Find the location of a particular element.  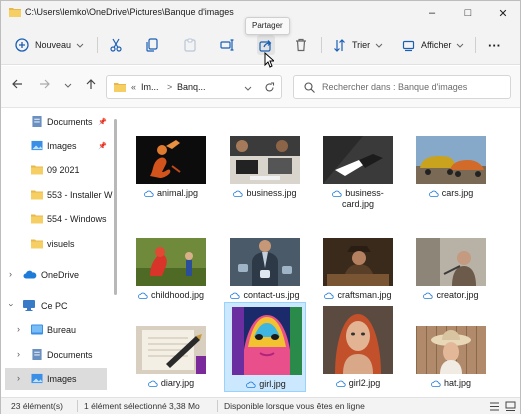

sidebar-item-label: Images is located at coordinates (62, 379).